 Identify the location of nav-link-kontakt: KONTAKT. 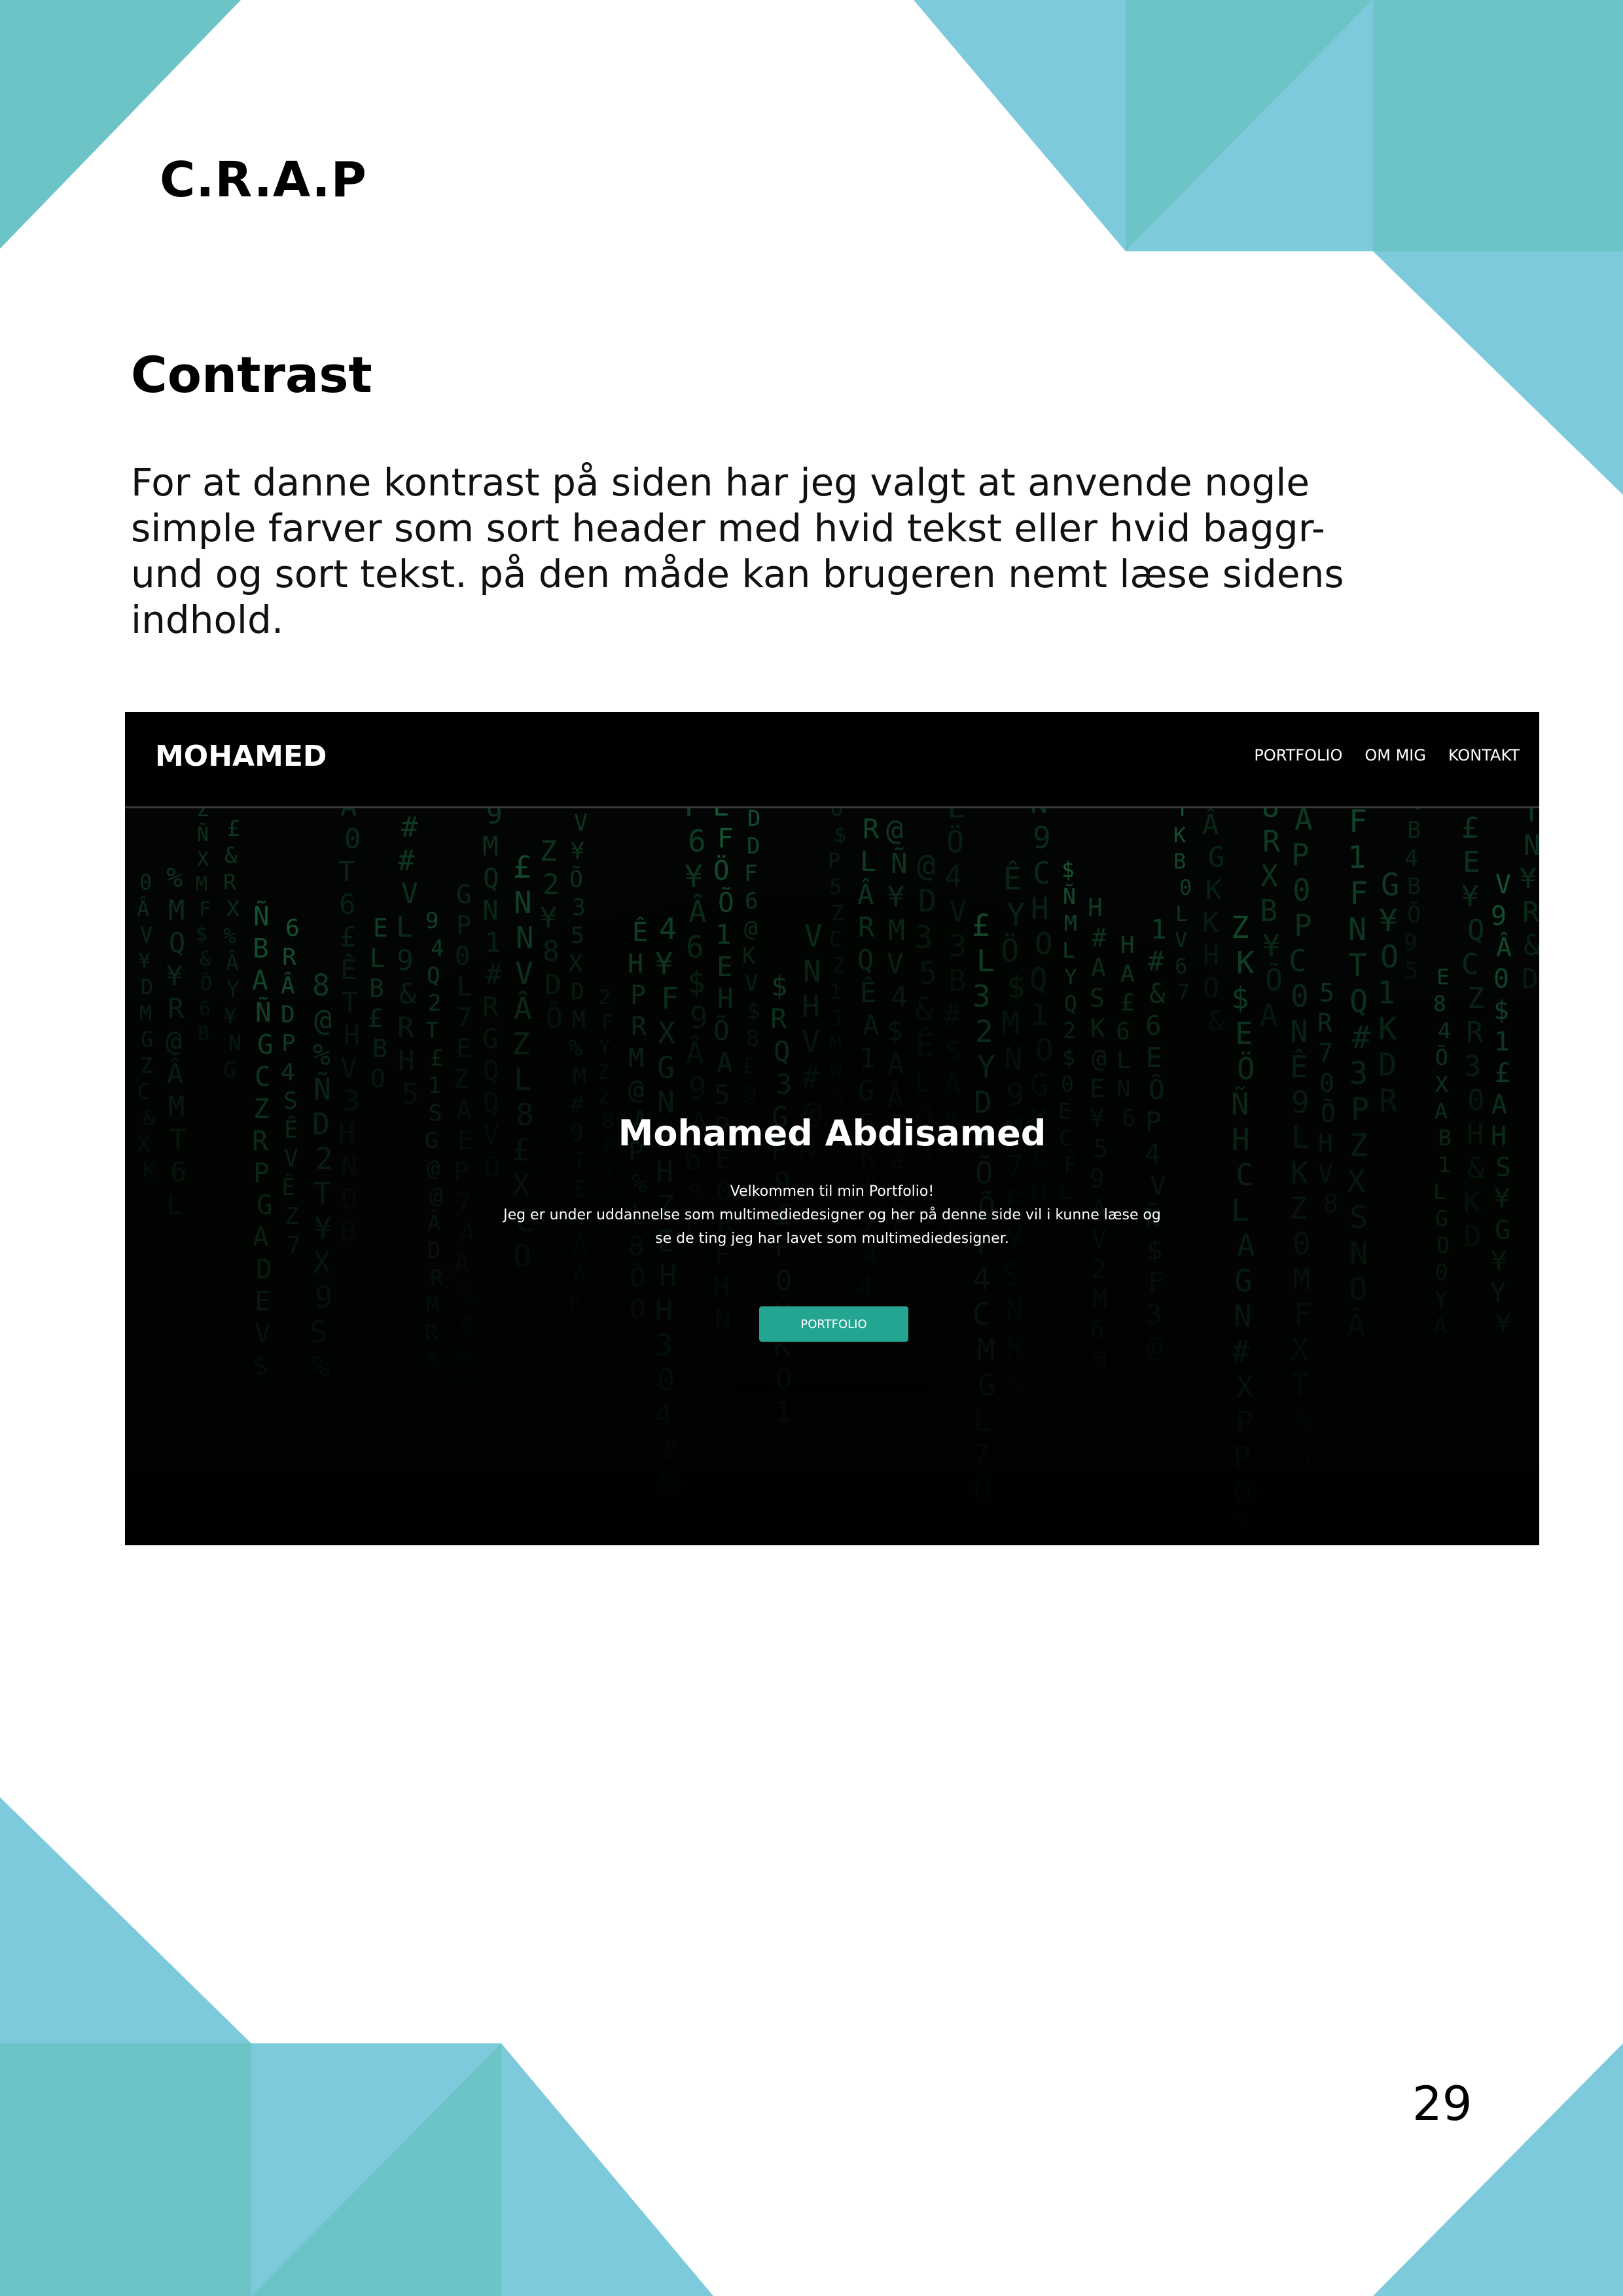
(1484, 755).